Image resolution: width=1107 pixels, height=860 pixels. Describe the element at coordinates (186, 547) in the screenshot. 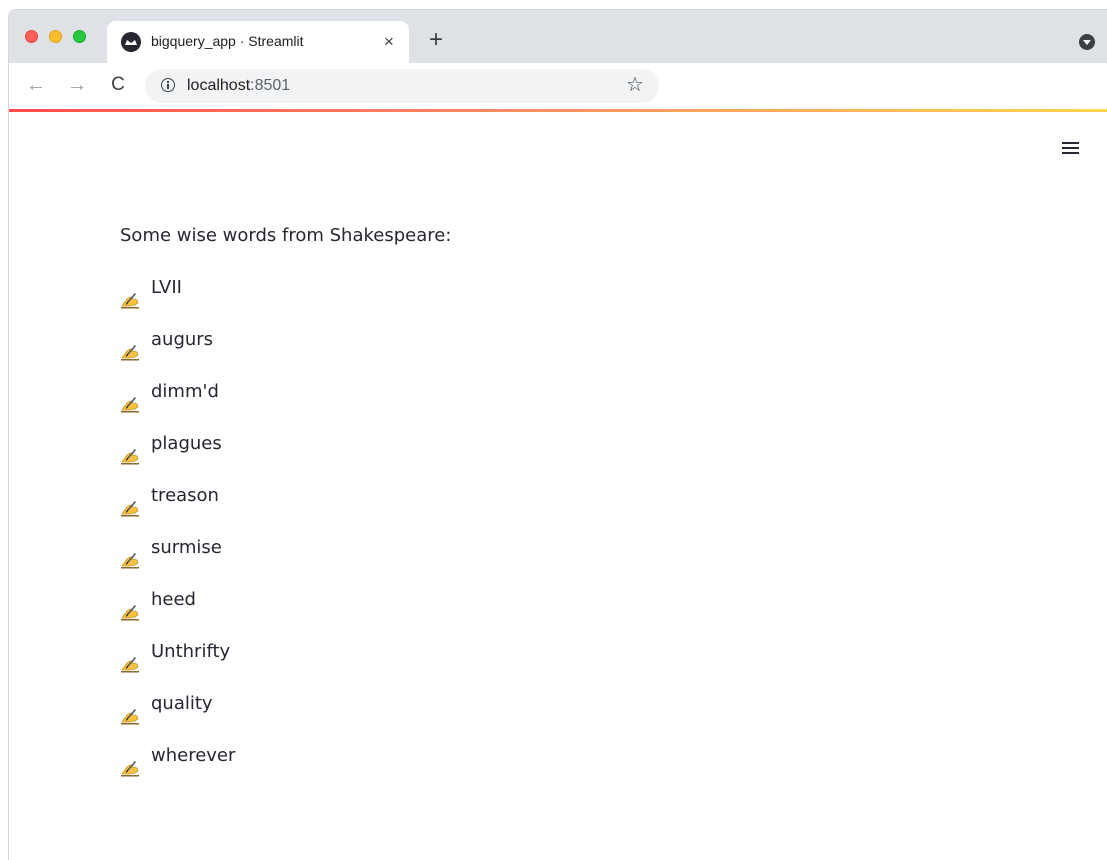

I see `word-text: surmise` at that location.